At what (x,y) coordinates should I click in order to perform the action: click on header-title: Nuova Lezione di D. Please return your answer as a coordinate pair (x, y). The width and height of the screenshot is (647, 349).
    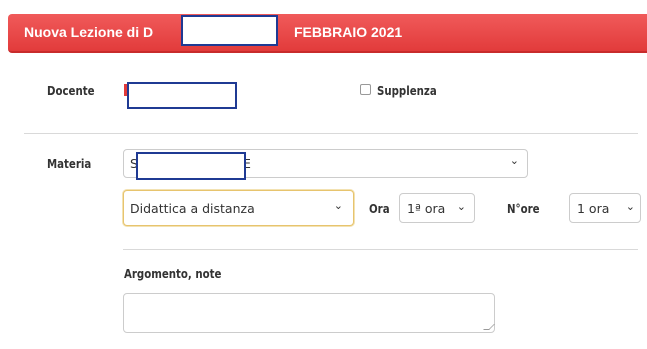
    Looking at the image, I should click on (89, 32).